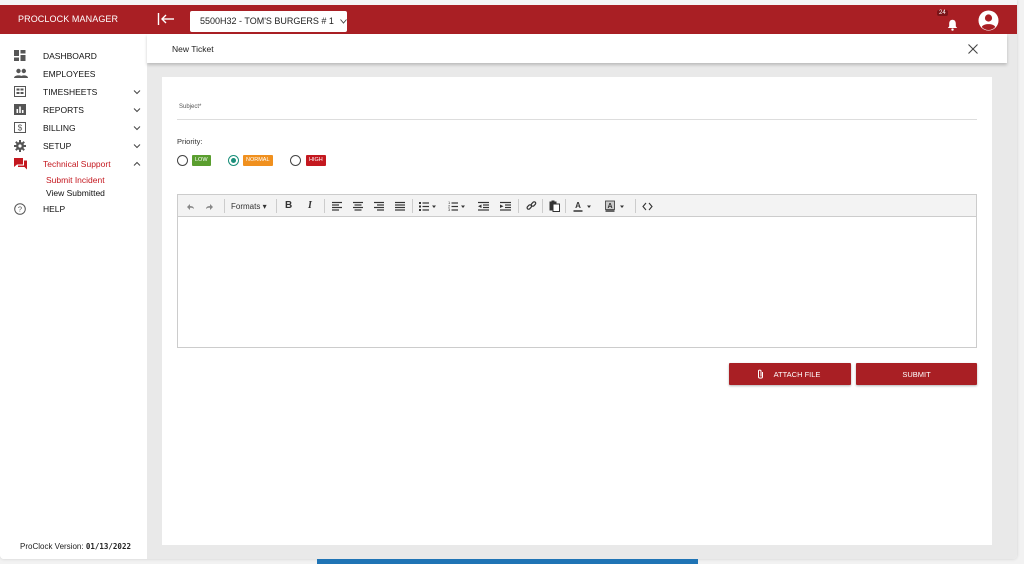 The height and width of the screenshot is (564, 1024). I want to click on sidebar-item-technical-support: Technical Support, so click(78, 165).